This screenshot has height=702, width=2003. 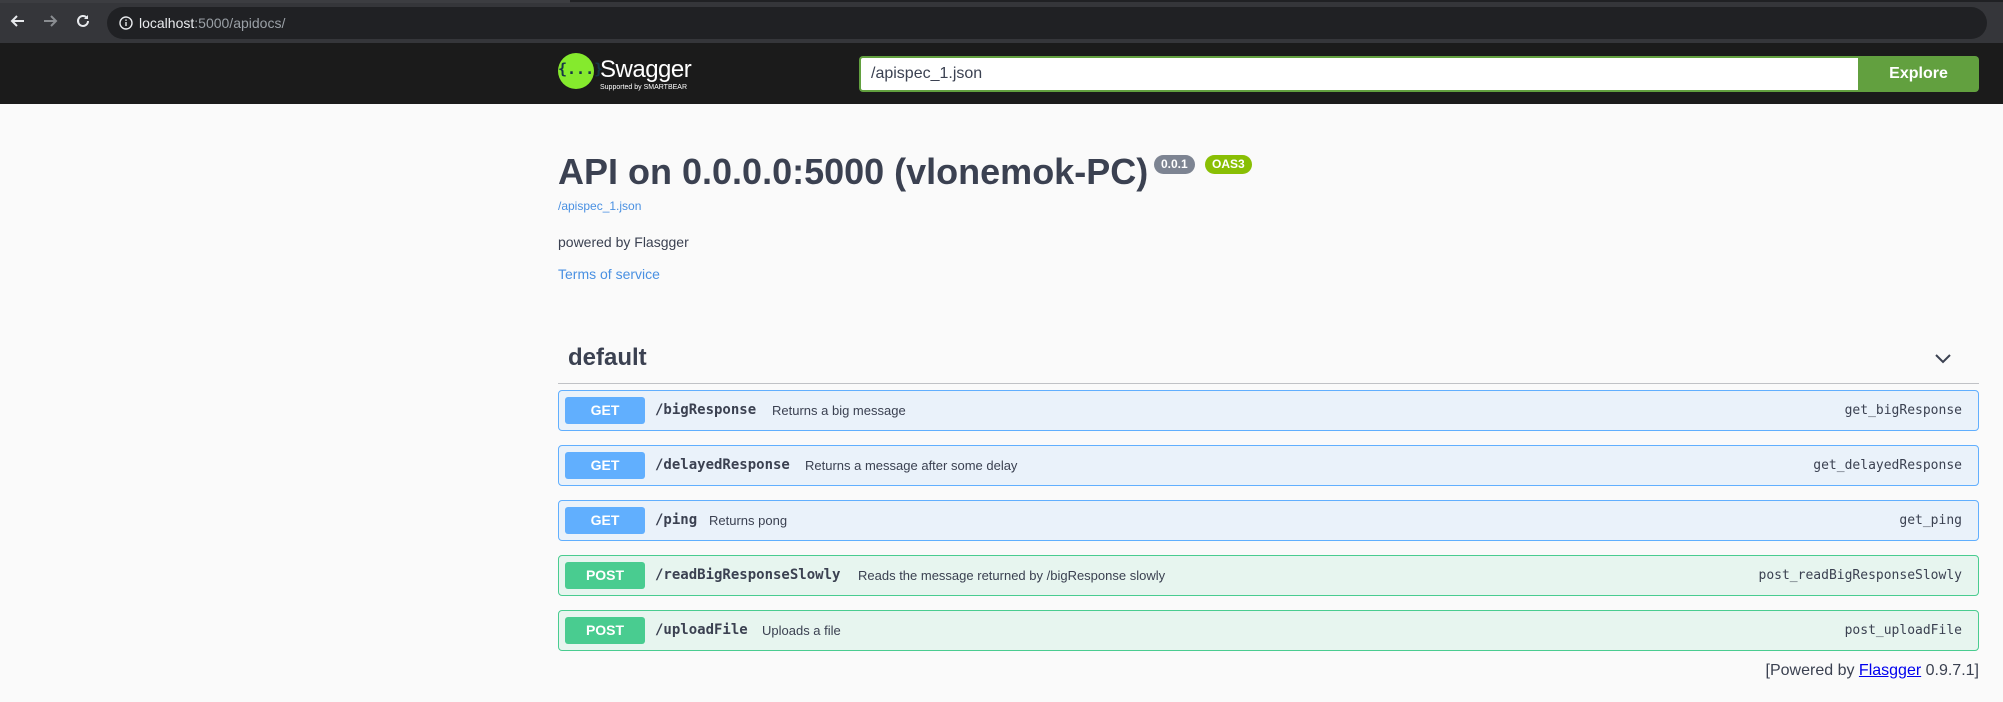 I want to click on operation-id: post_uploadFile, so click(x=1903, y=630).